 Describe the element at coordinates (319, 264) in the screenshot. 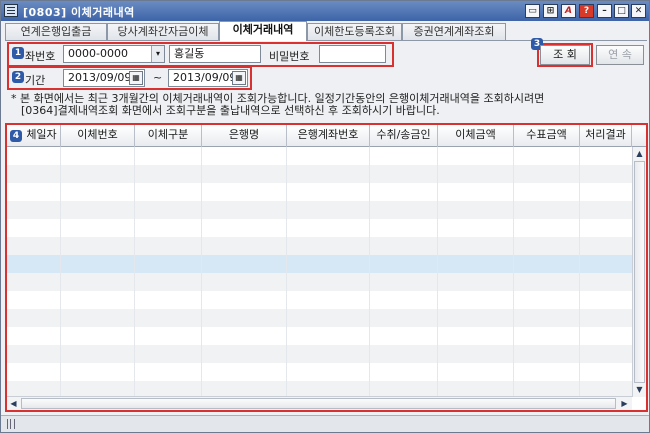

I see `selected-row-highlight` at that location.